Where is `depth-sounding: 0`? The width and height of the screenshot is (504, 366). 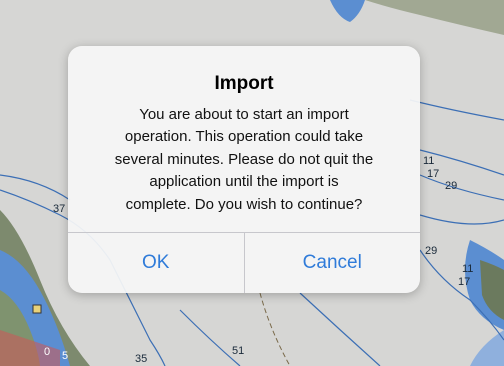 depth-sounding: 0 is located at coordinates (47, 352).